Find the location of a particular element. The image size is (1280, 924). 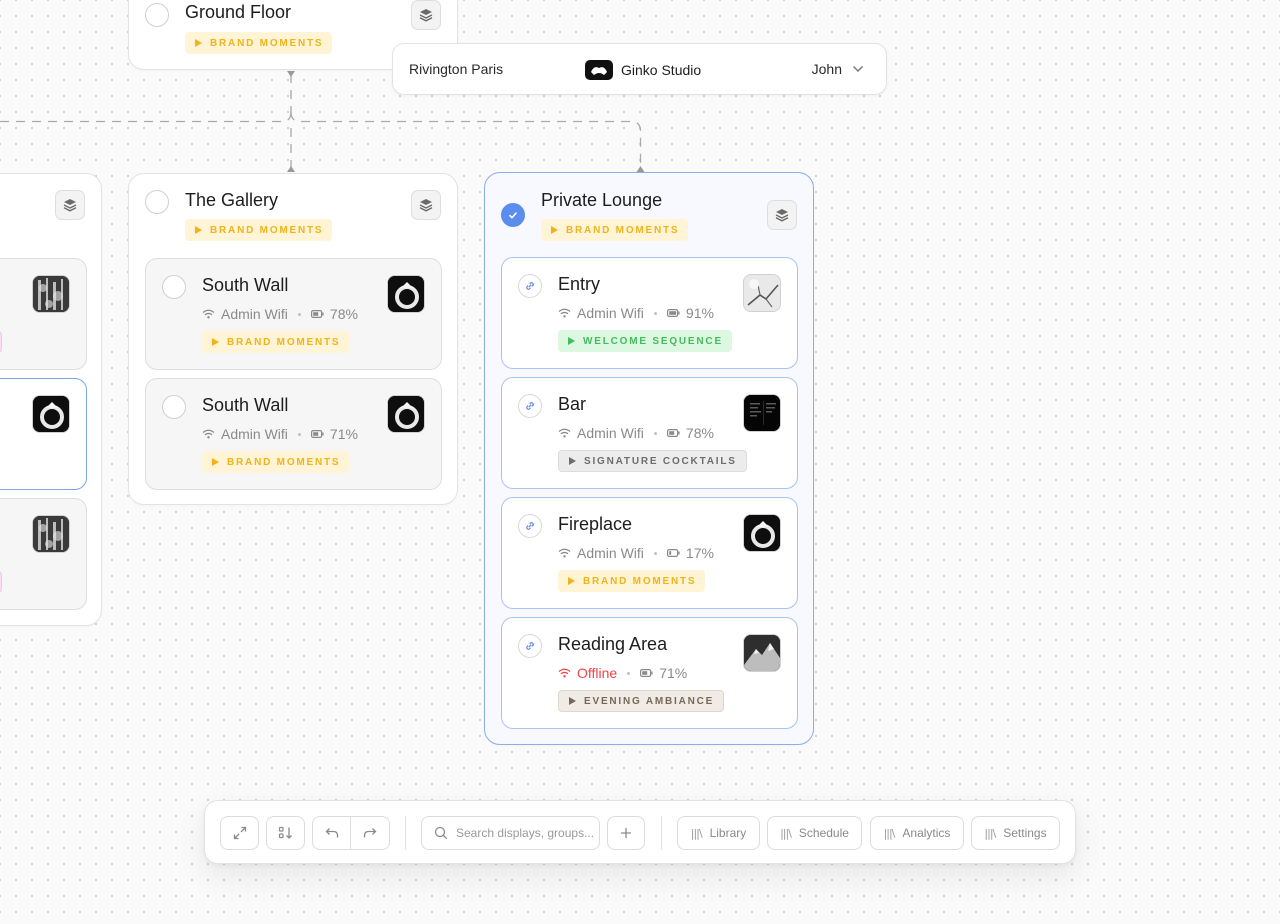

nav-label: Analytics is located at coordinates (926, 833).